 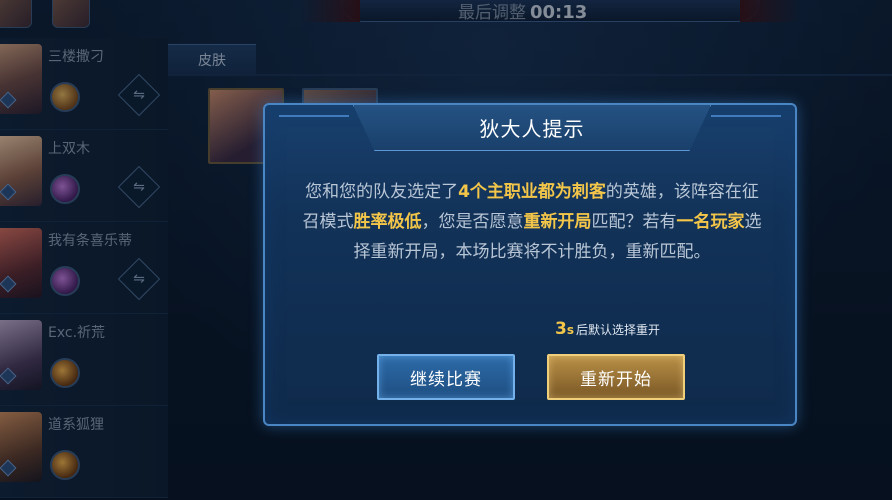 I want to click on countdown-notice: 3s 后默认选择重开, so click(x=607, y=329).